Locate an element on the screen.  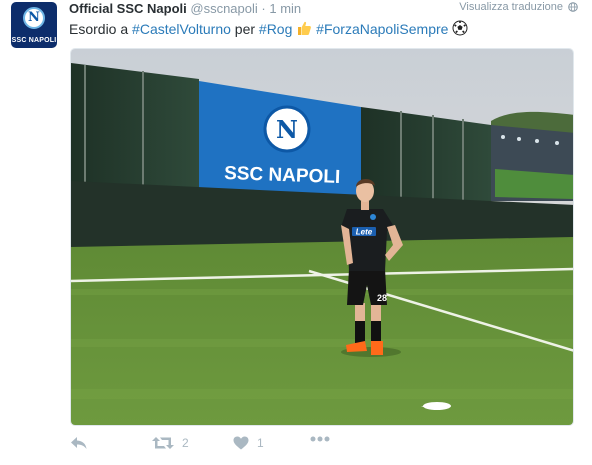
more-dots-icon is located at coordinates (320, 439).